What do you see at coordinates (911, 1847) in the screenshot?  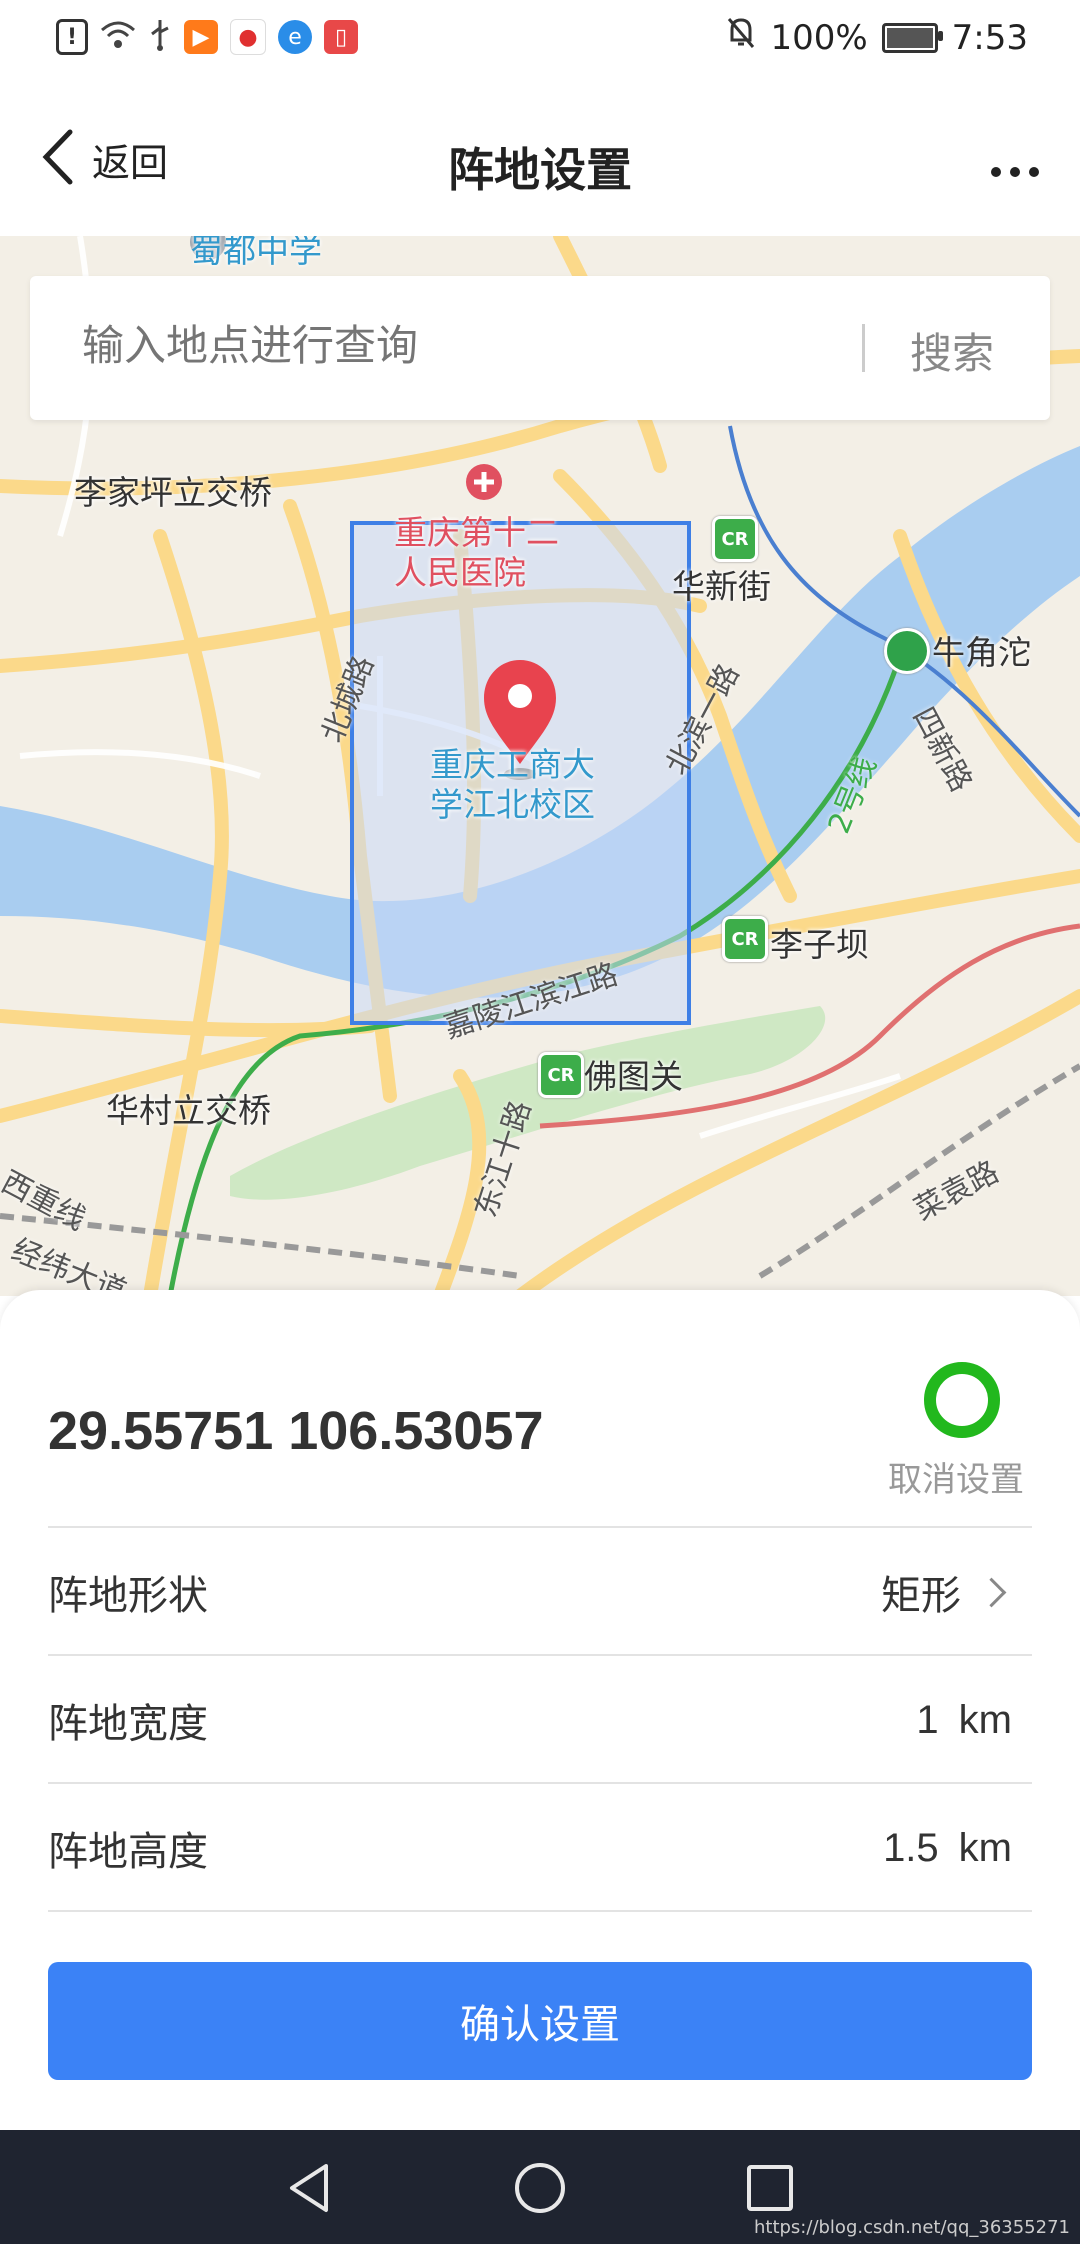 I see `row-height-value: 1.5` at bounding box center [911, 1847].